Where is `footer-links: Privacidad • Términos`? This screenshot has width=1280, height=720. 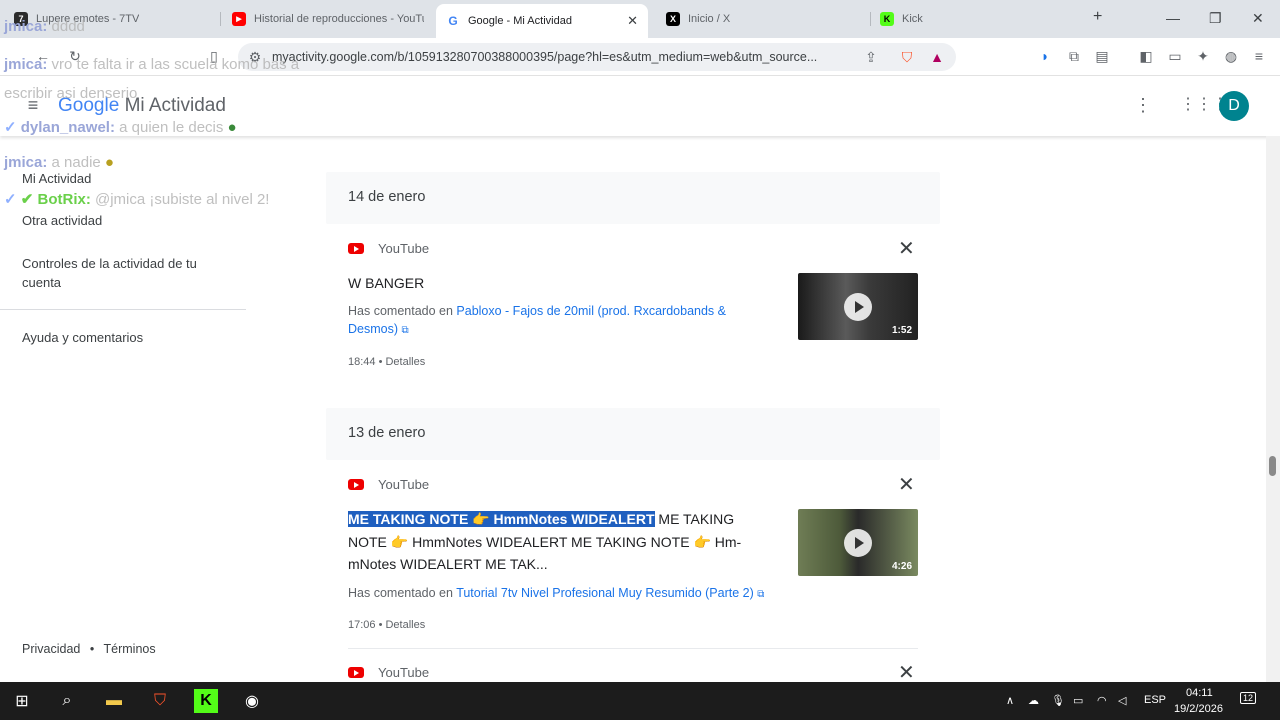 footer-links: Privacidad • Términos is located at coordinates (89, 649).